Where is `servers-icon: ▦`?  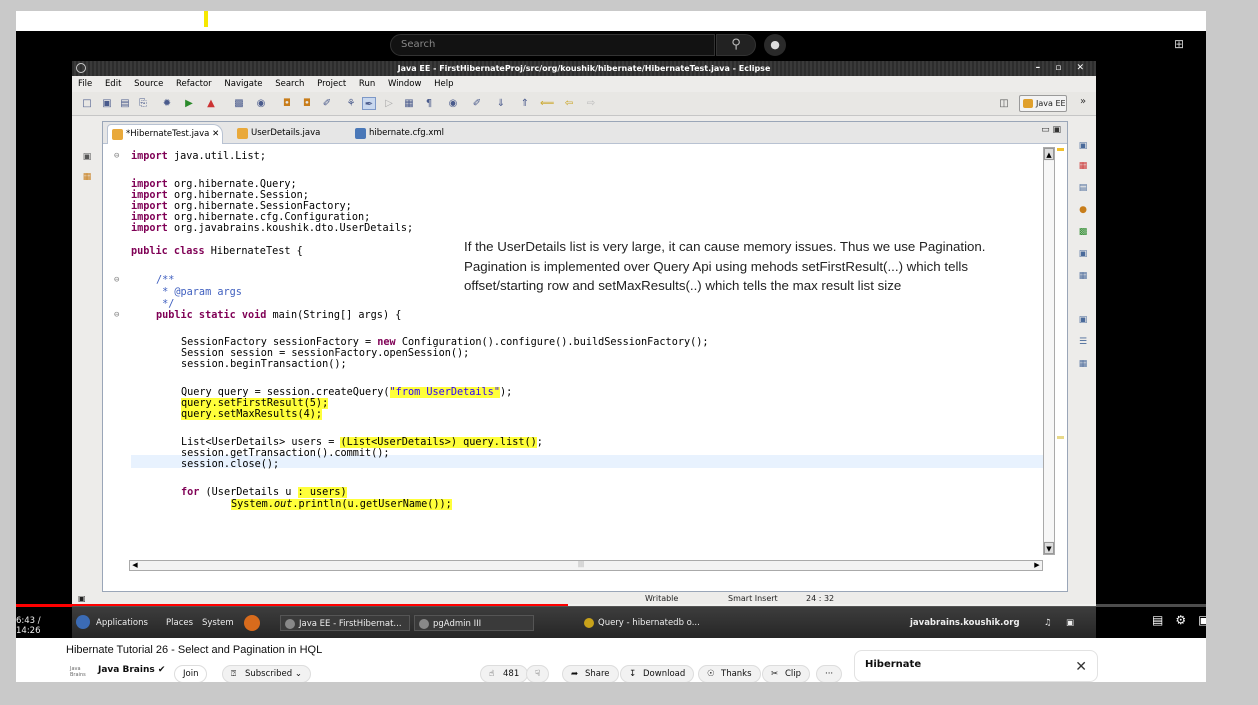 servers-icon: ▦ is located at coordinates (1083, 166).